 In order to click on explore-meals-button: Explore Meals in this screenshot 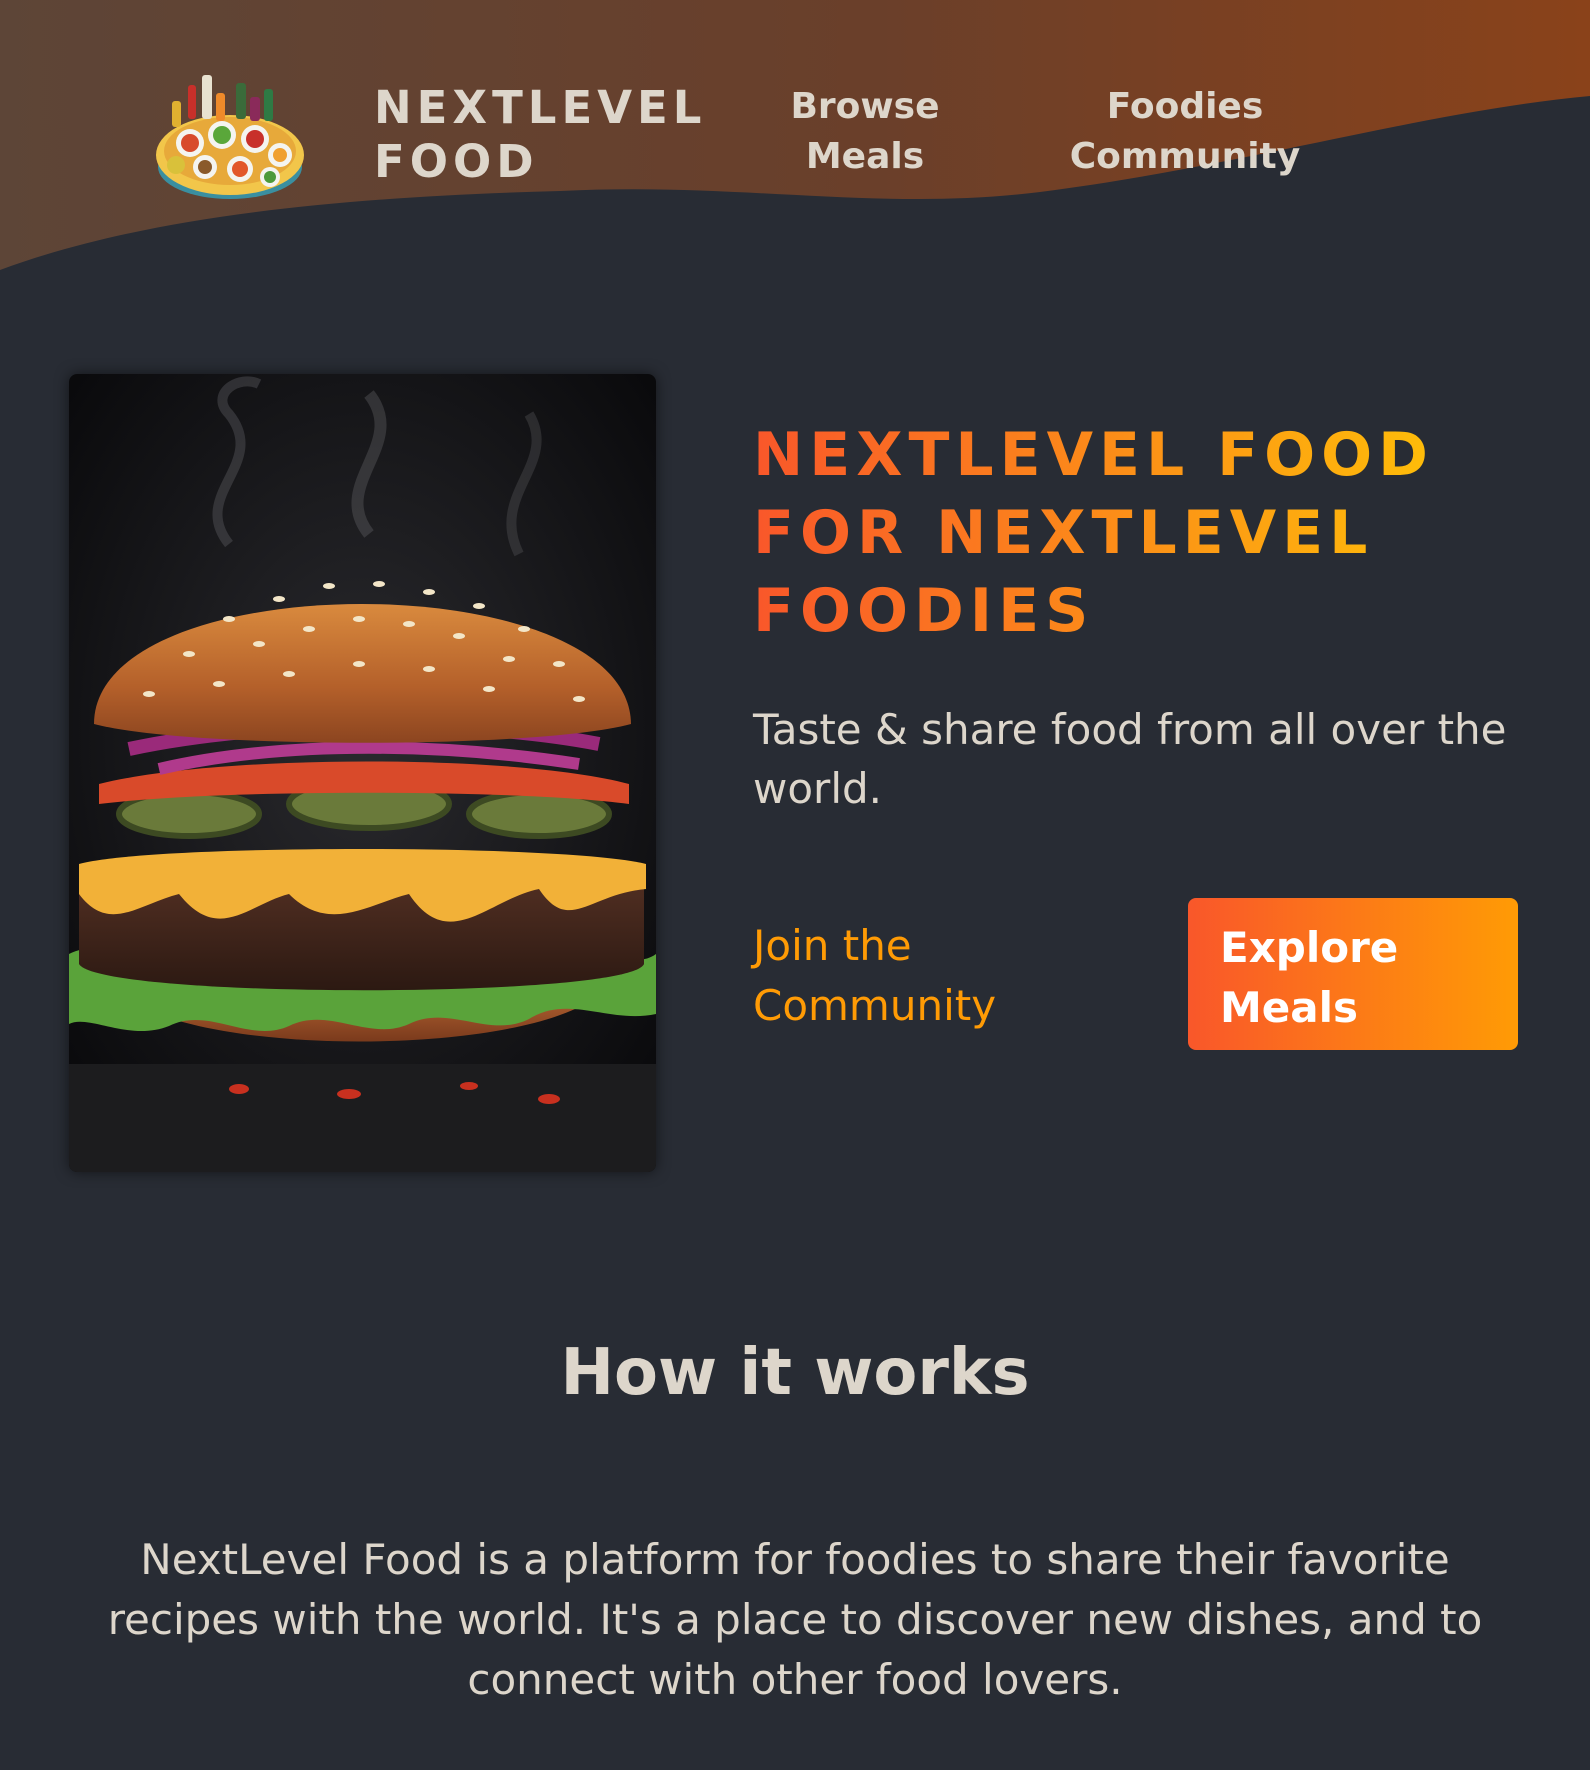, I will do `click(1353, 974)`.